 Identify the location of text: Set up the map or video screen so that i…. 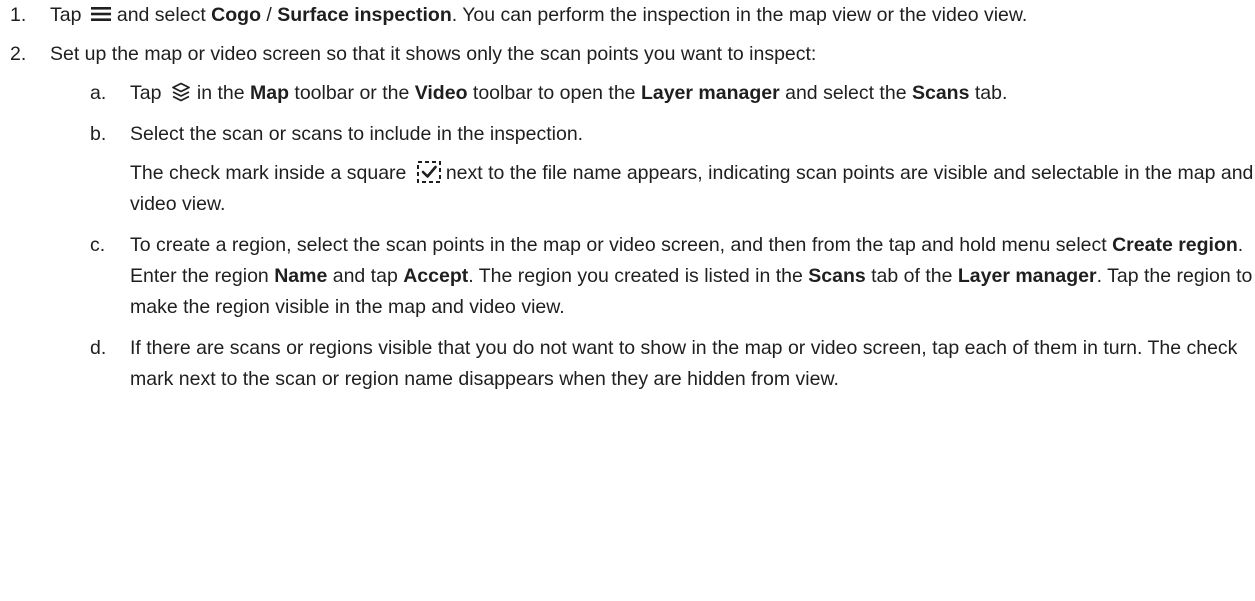
(433, 54).